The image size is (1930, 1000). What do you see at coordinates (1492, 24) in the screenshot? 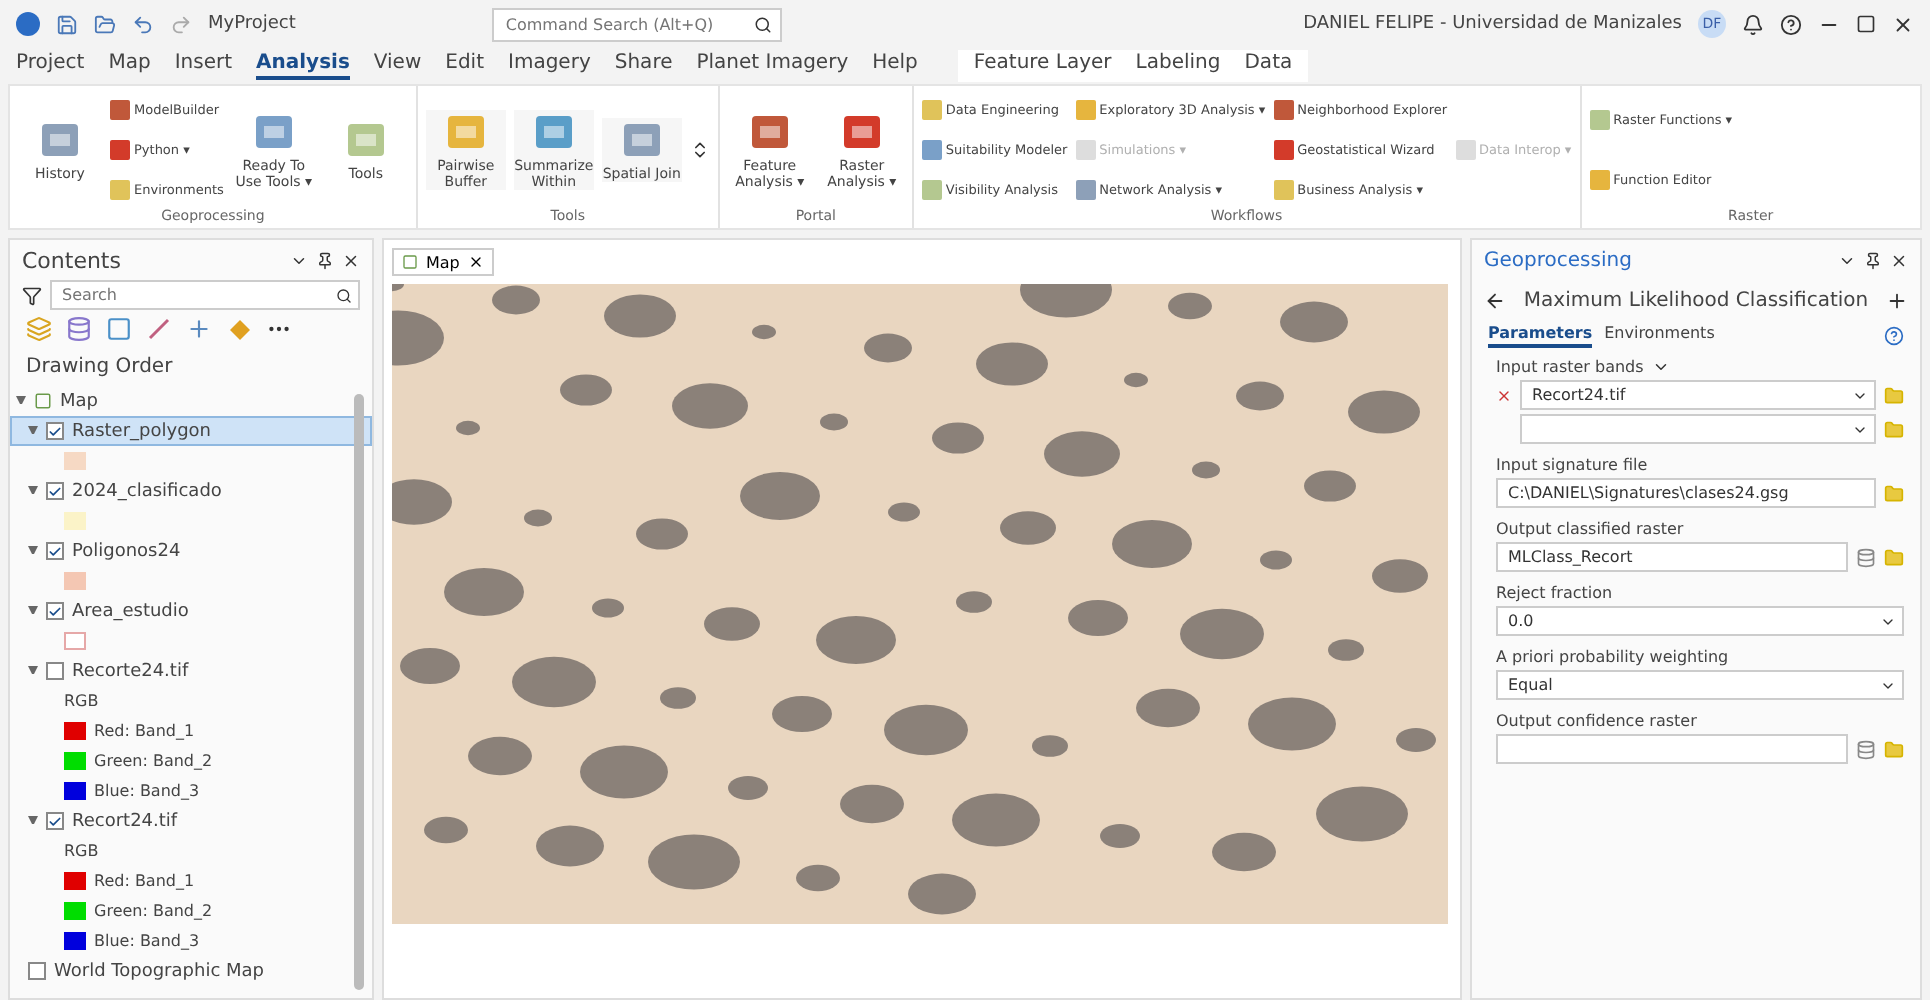
I see `user-name: DANIEL FELIPE - Universidad de Manizales` at bounding box center [1492, 24].